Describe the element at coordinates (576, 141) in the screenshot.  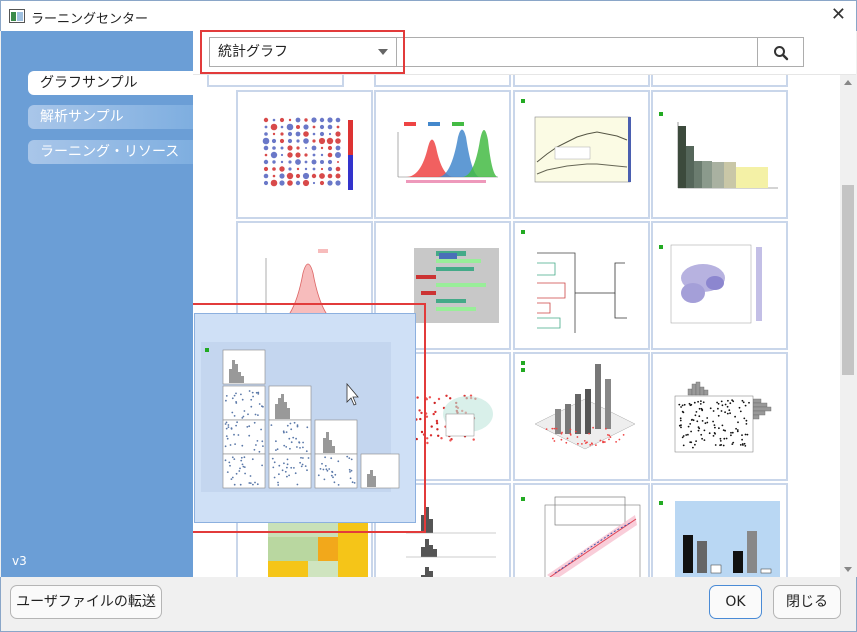
I see `line-band-image` at that location.